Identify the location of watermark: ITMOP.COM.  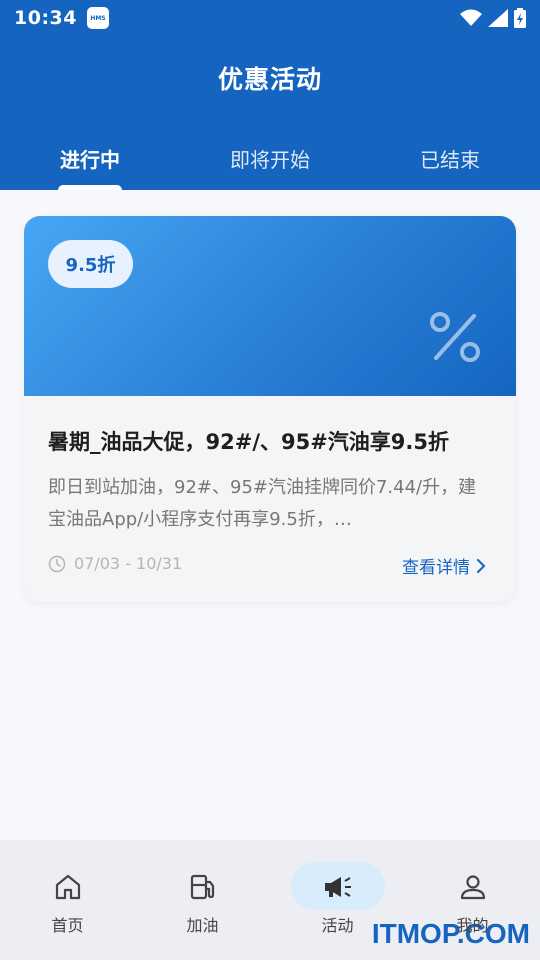
(450, 933).